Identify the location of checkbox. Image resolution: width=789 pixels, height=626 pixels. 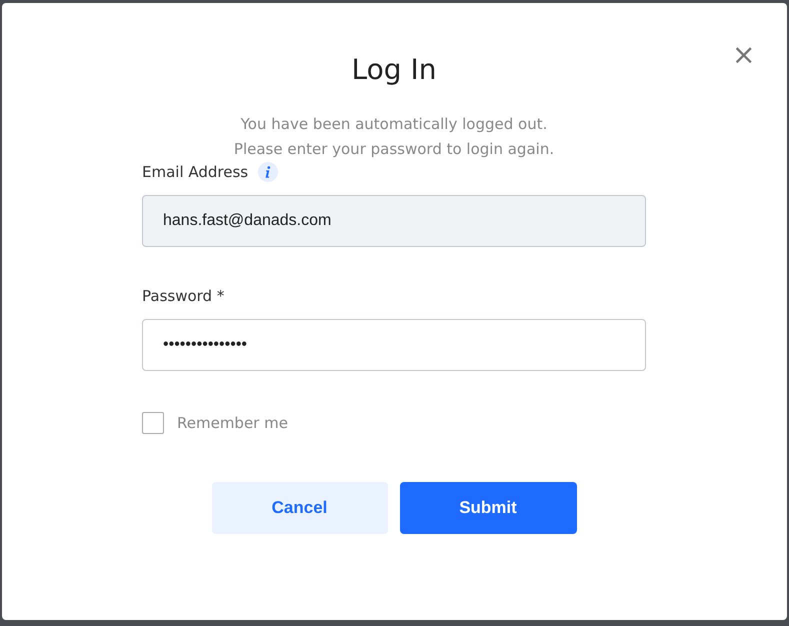
(153, 423).